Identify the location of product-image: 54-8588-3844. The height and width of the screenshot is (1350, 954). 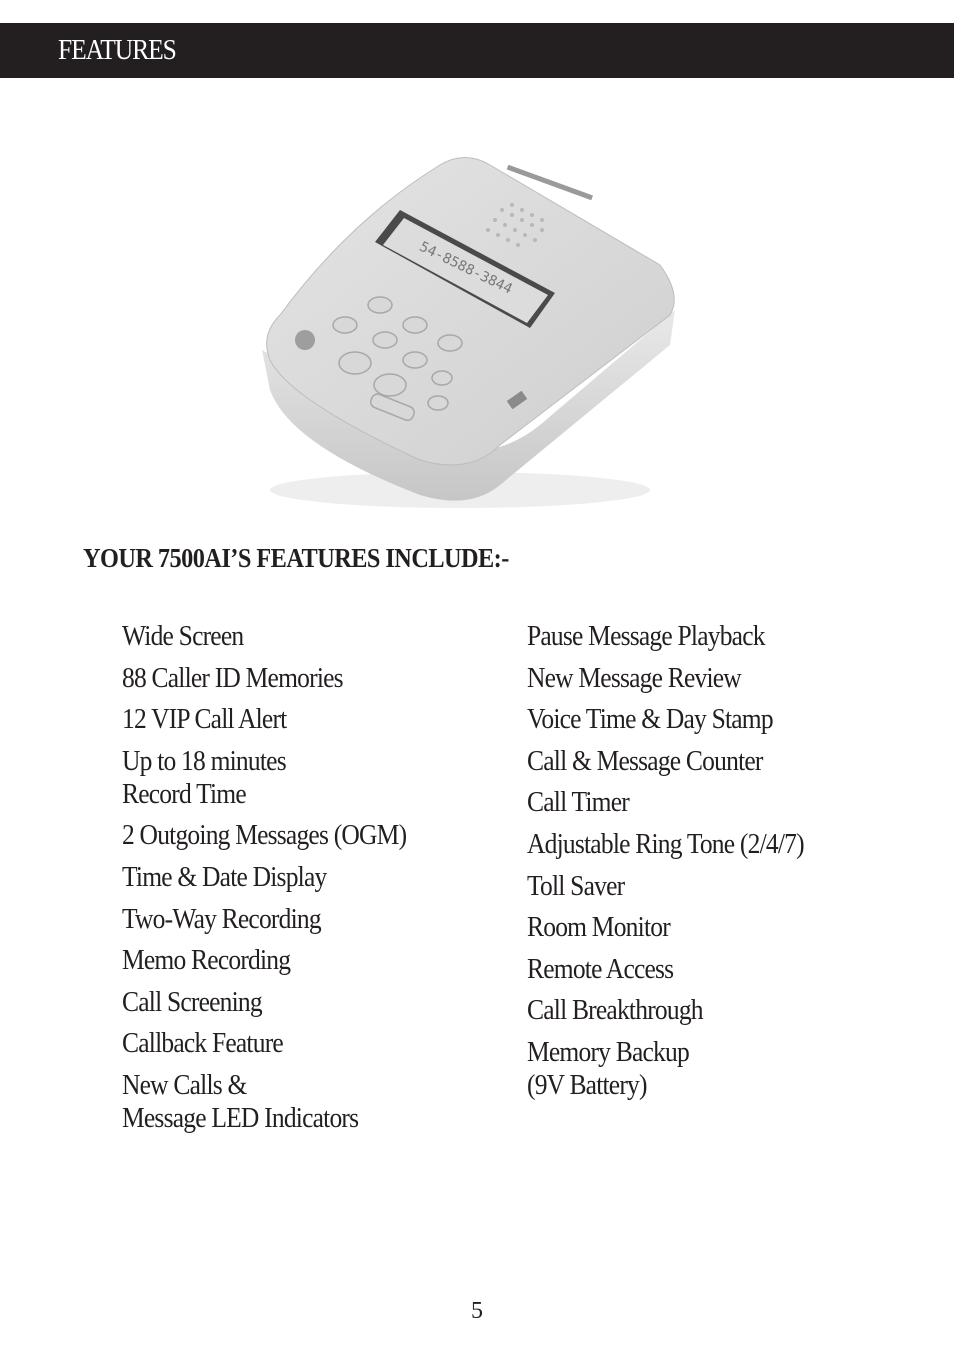
(475, 332).